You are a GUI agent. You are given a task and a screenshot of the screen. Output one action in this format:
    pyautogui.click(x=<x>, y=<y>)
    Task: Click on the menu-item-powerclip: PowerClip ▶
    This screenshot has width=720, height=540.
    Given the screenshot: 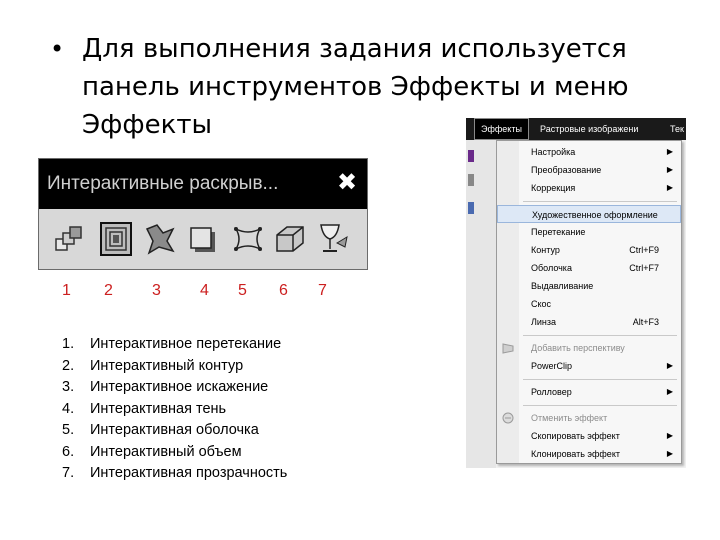 What is the action you would take?
    pyautogui.click(x=589, y=366)
    